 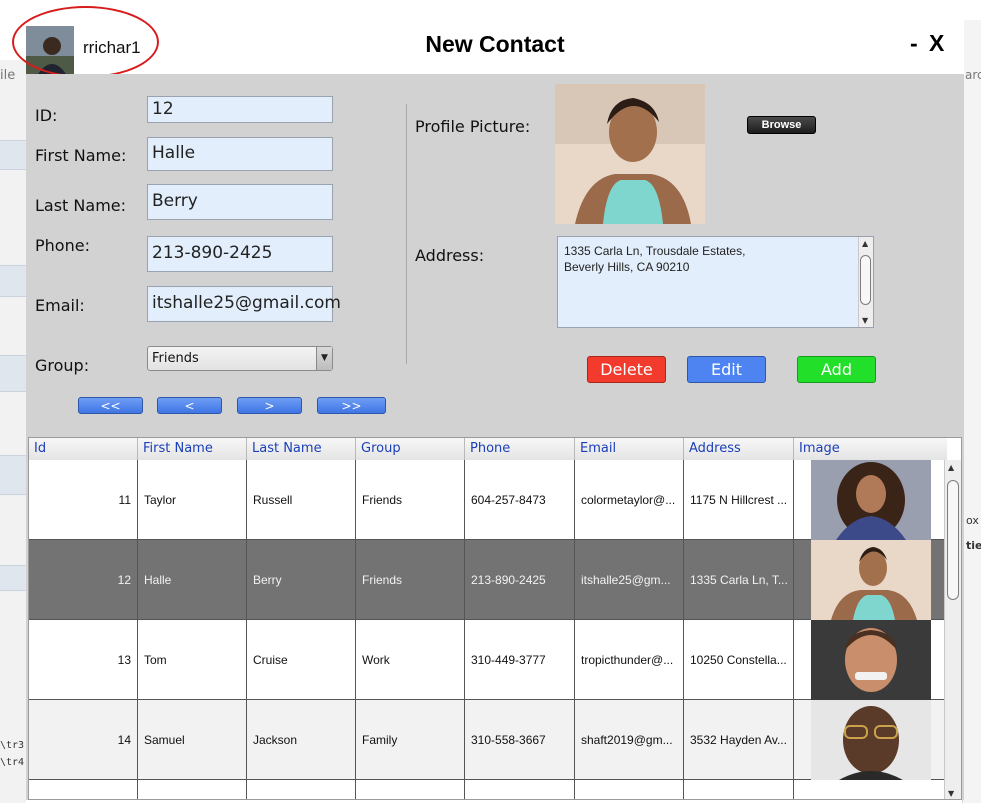 I want to click on background-search-text: arc, so click(x=973, y=75).